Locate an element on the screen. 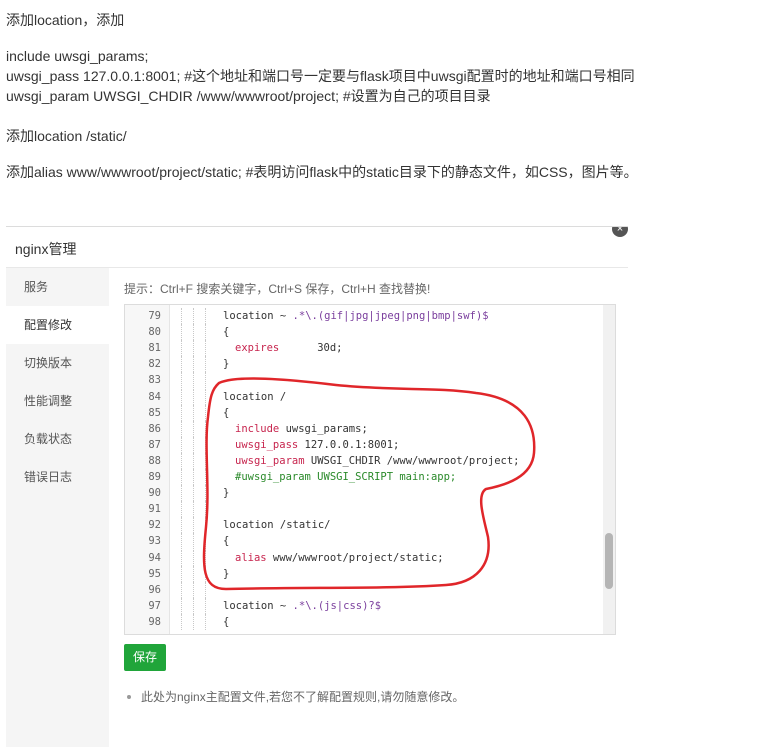 This screenshot has height=747, width=784. code-line: 85 { is located at coordinates (363, 412).